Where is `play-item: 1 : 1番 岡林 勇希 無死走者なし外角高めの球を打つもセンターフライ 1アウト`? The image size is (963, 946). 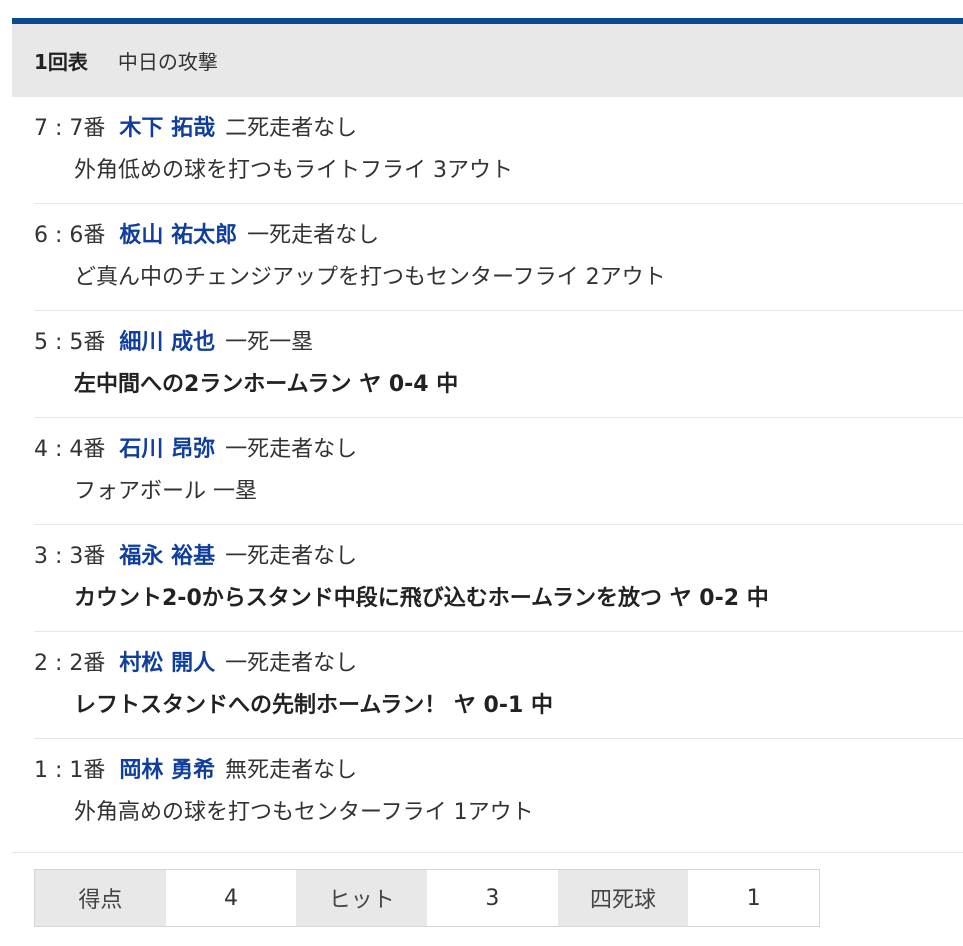
play-item: 1 : 1番 岡林 勇希 無死走者なし外角高めの球を打つもセンターフライ 1アウト is located at coordinates (498, 792).